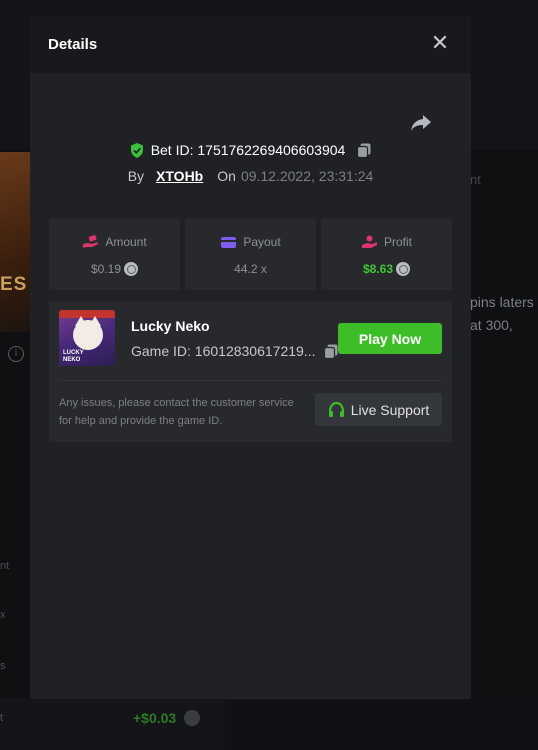  I want to click on bet-stats: Amount $0.19 Payout 44.2 x Profit $8.63, so click(250, 254).